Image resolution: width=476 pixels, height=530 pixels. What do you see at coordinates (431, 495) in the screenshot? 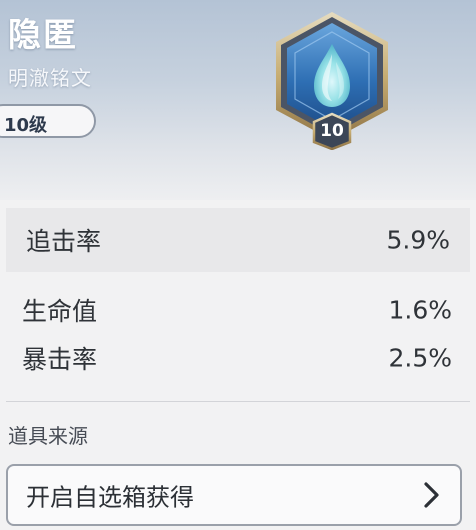
I see `chevron-right-icon` at bounding box center [431, 495].